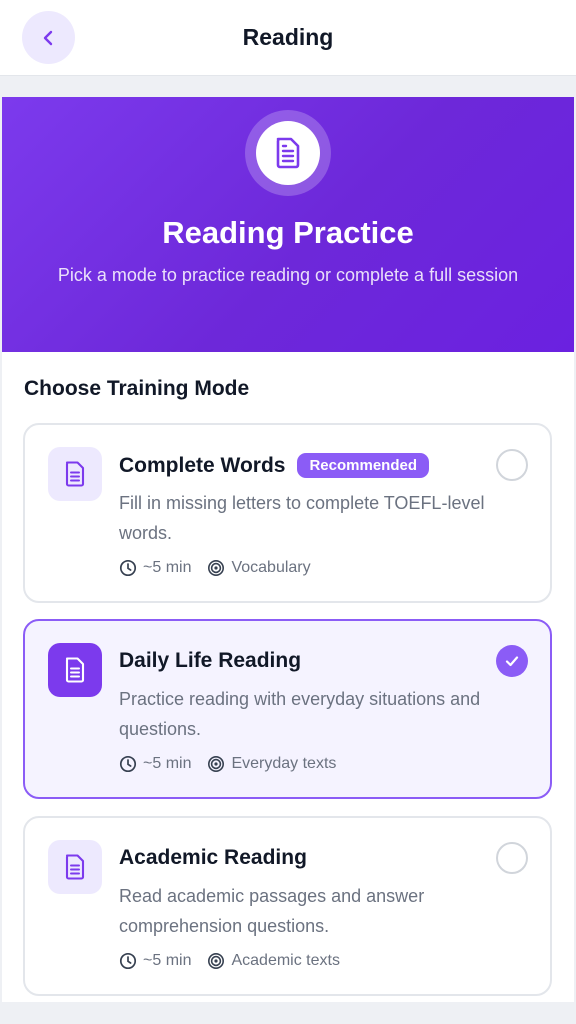 This screenshot has height=1024, width=576. I want to click on recommended-badge: Recommended, so click(363, 465).